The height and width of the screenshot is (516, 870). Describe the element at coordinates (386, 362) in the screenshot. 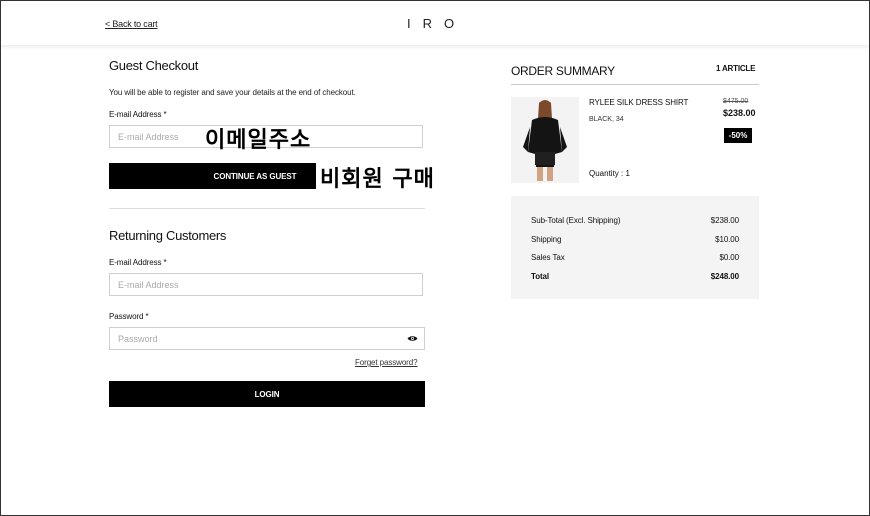

I see `forgot-password-link: Forget password?` at that location.